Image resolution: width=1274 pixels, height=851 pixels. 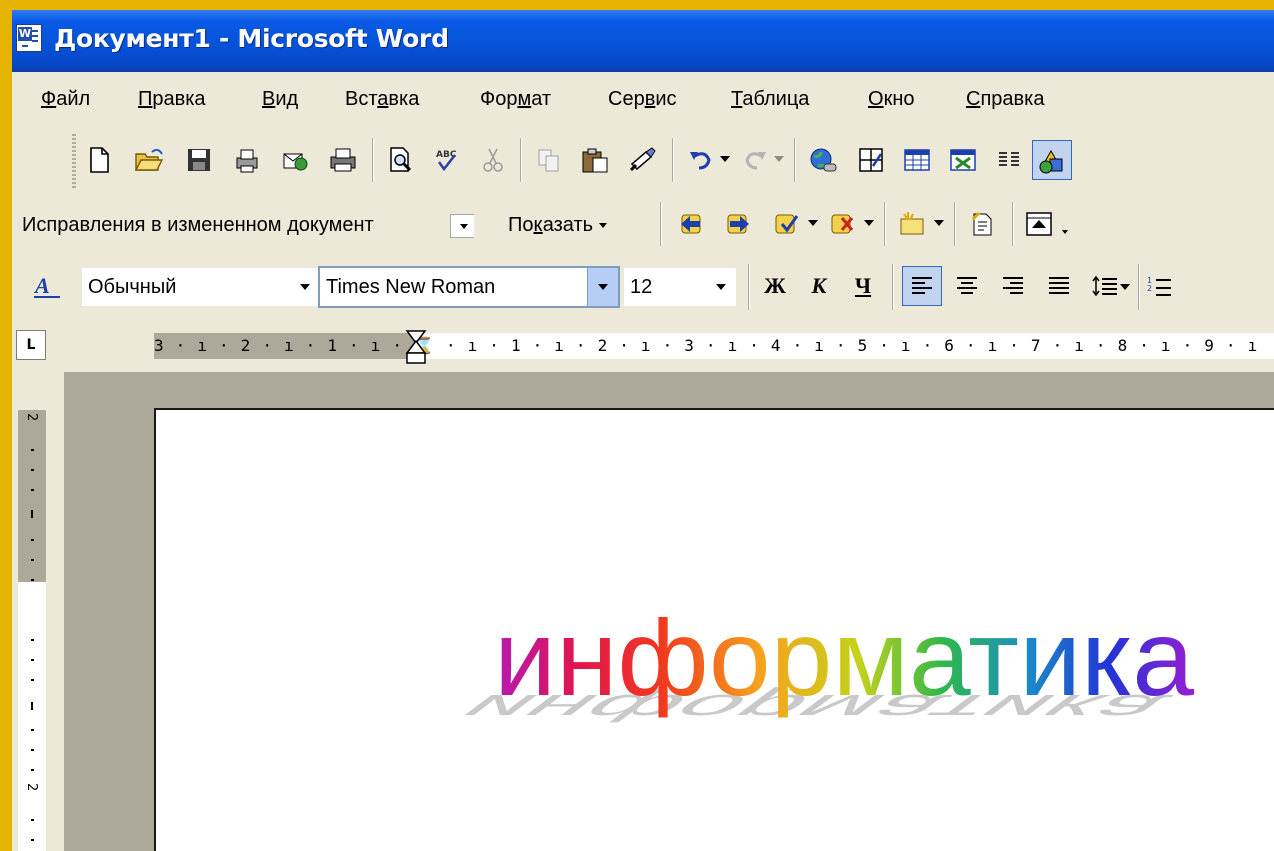 I want to click on undo-icon, so click(x=701, y=160).